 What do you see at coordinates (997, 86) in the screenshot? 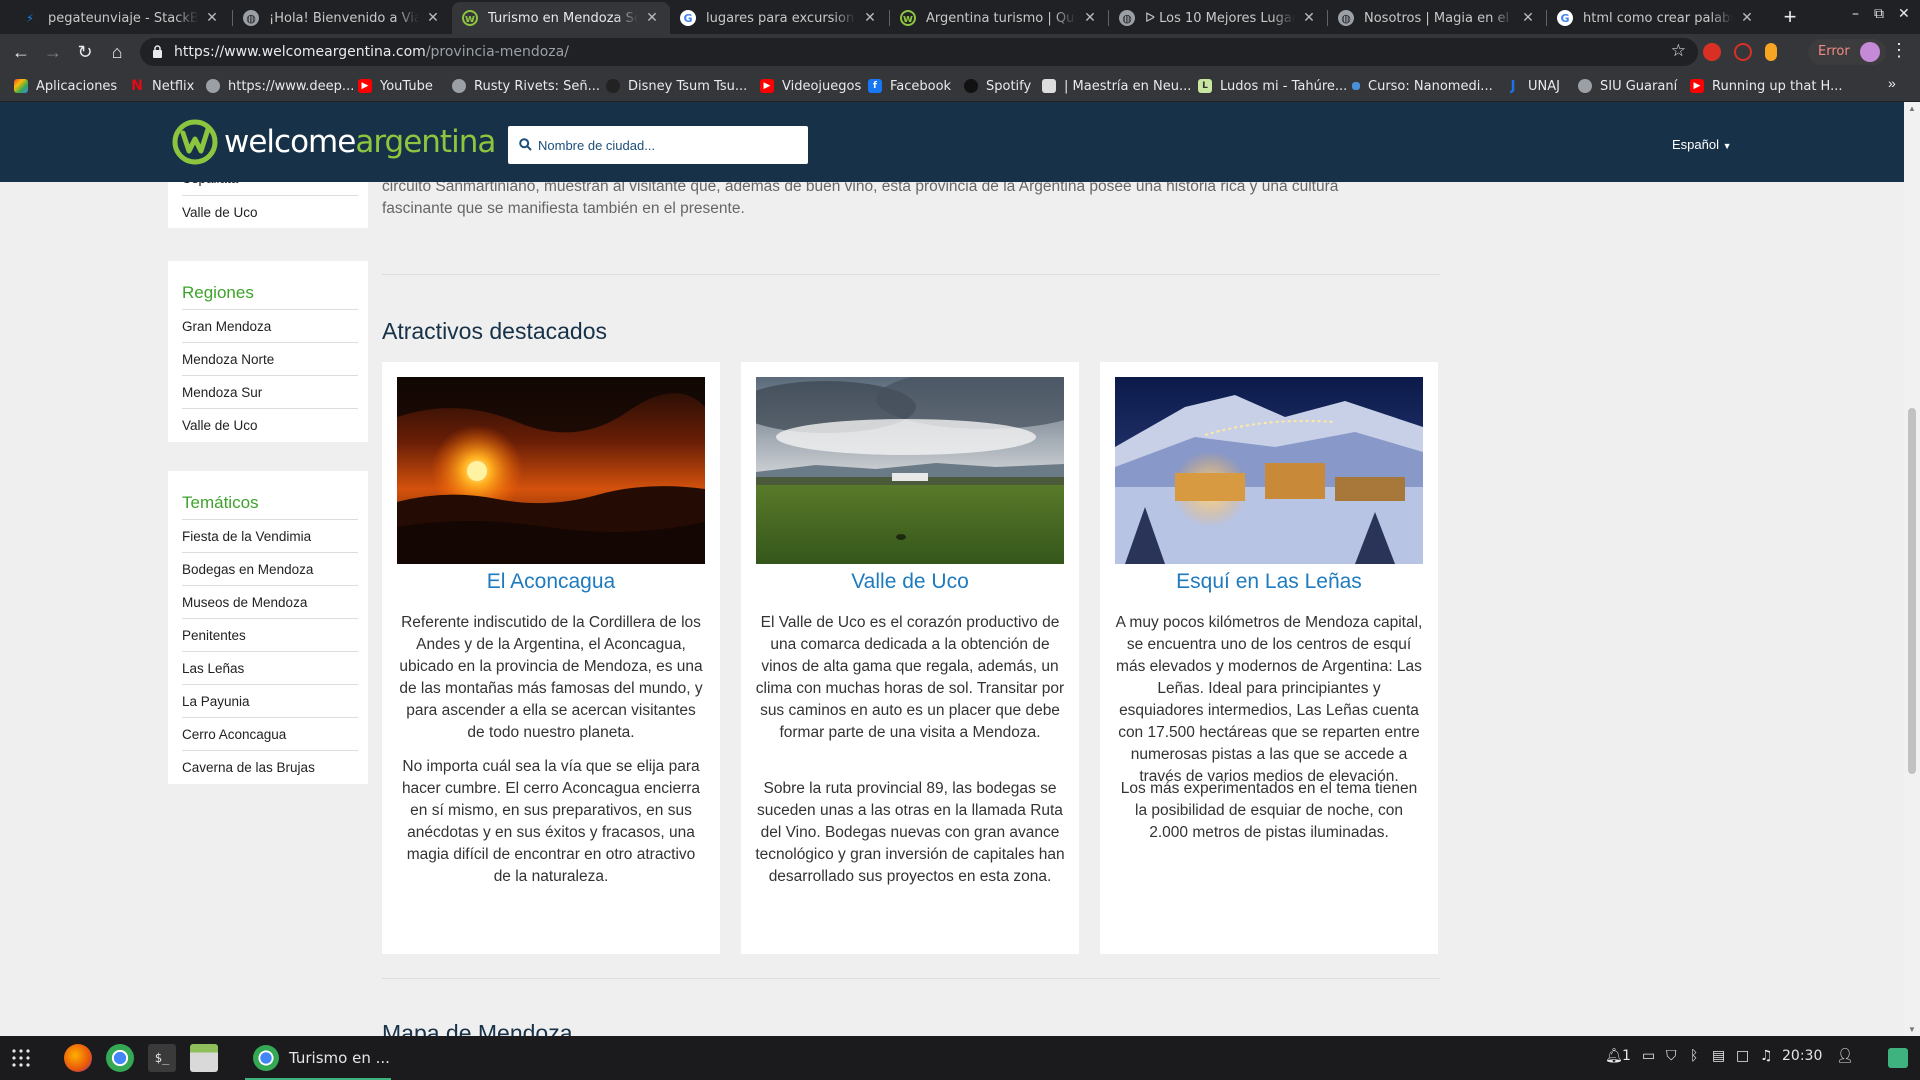
I see `bookmark-item: Spotify` at bounding box center [997, 86].